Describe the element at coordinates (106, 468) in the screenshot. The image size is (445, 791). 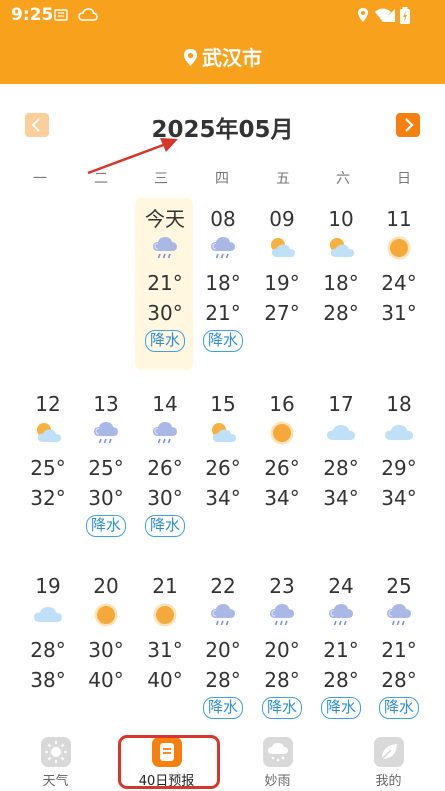
I see `temp-low: 25°` at that location.